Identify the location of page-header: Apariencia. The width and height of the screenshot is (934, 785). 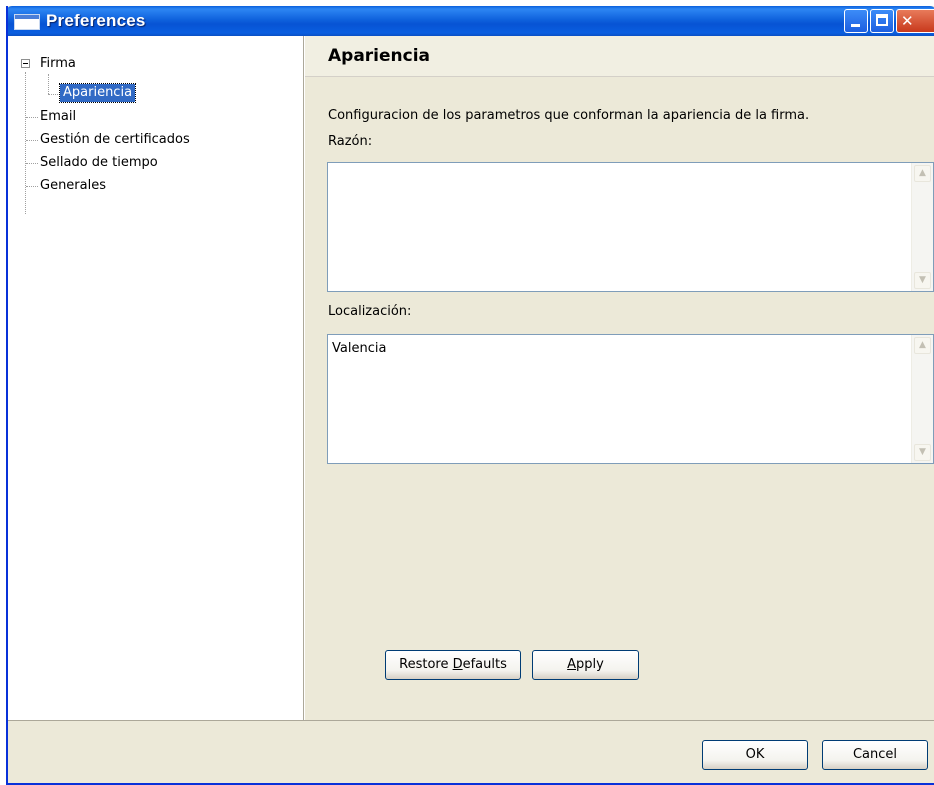
(619, 56).